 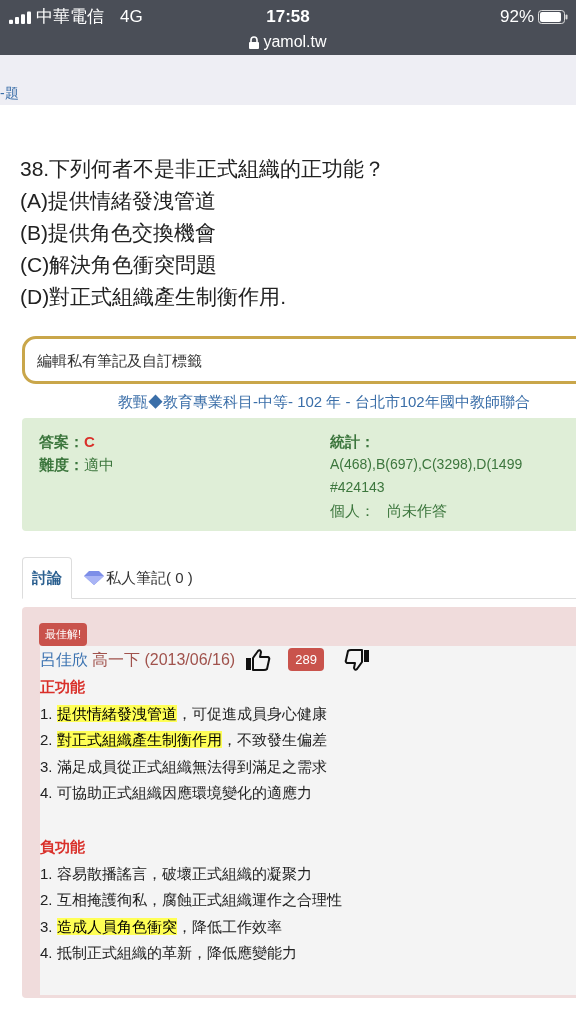 I want to click on signal-icon, so click(x=20, y=17).